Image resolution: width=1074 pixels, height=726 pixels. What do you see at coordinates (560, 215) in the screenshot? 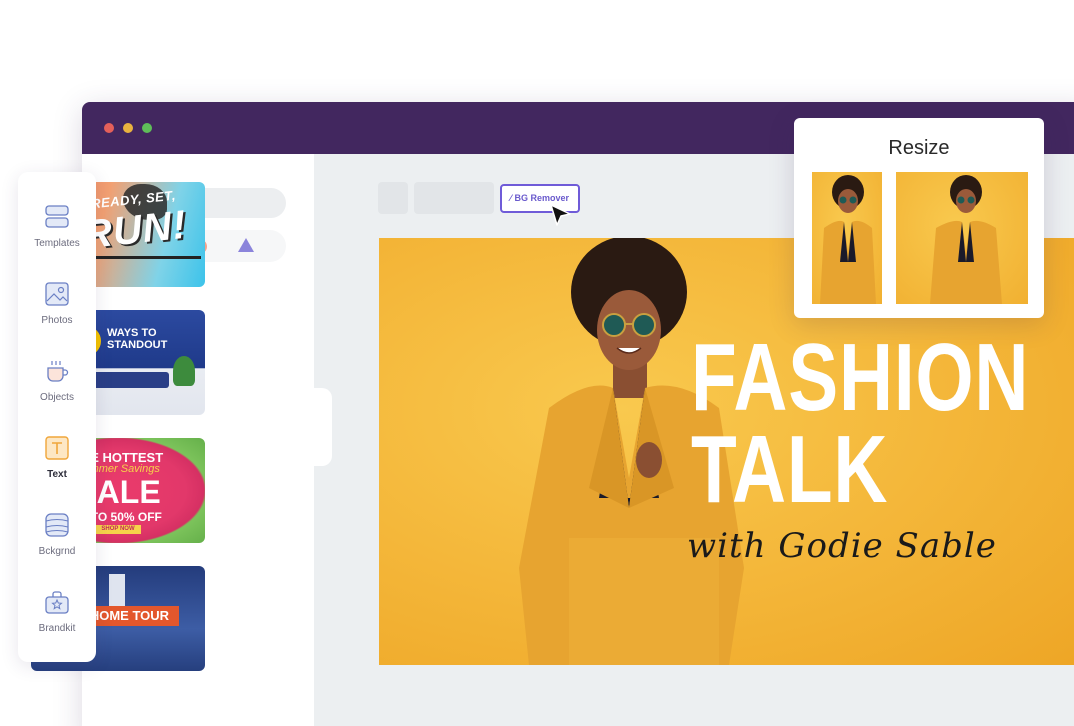
I see `mouse-pointer-icon` at bounding box center [560, 215].